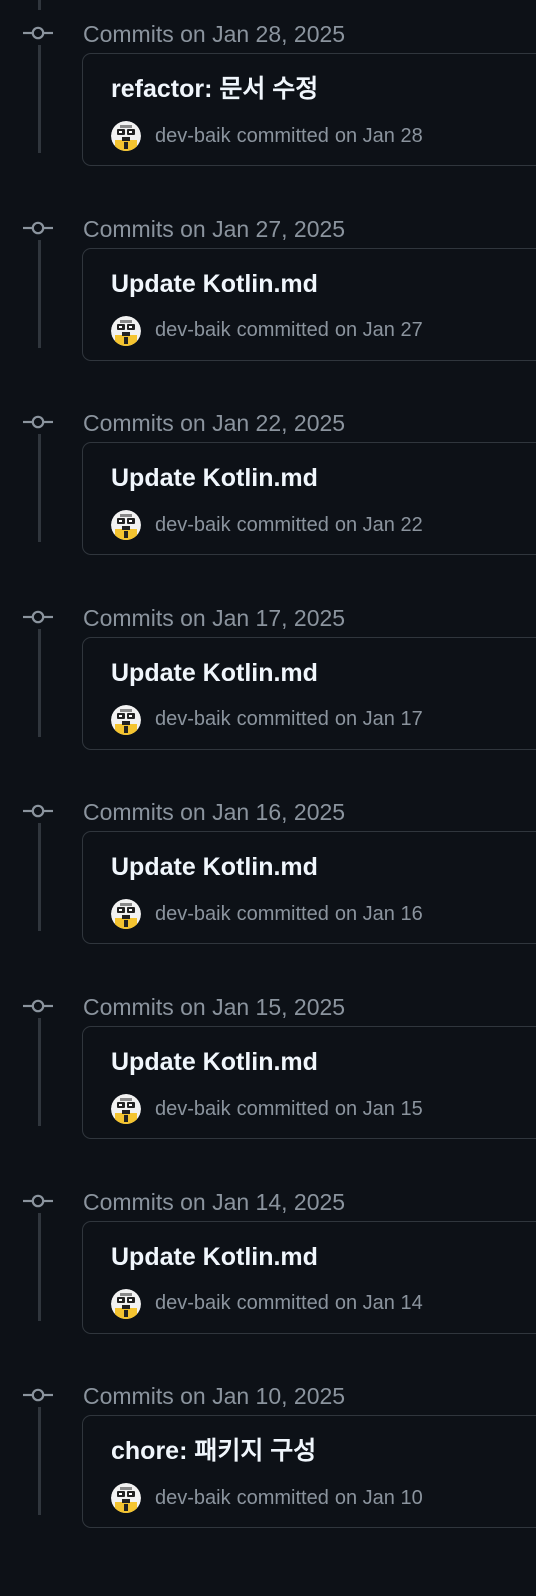 The height and width of the screenshot is (1596, 536). What do you see at coordinates (214, 423) in the screenshot?
I see `commit-group-date: Commits on Jan 22, 2025` at bounding box center [214, 423].